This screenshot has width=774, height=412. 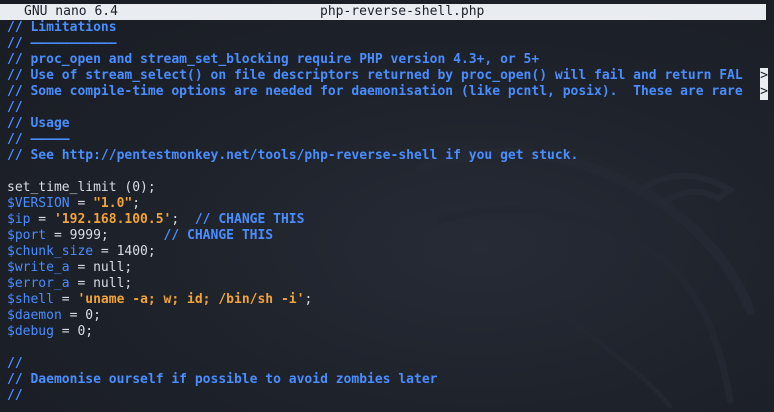 What do you see at coordinates (81, 187) in the screenshot?
I see `code-text: set_time_limit (0);` at bounding box center [81, 187].